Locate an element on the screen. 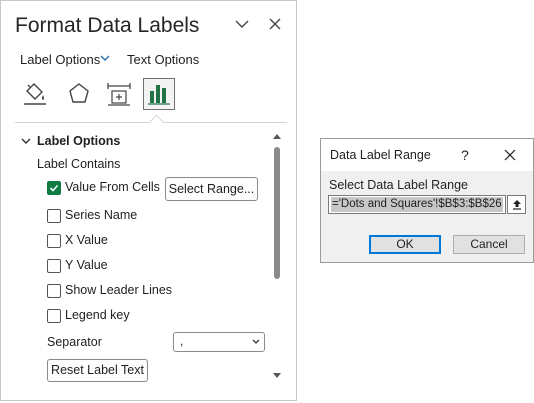  label-contains-heading: Label Contains is located at coordinates (79, 164).